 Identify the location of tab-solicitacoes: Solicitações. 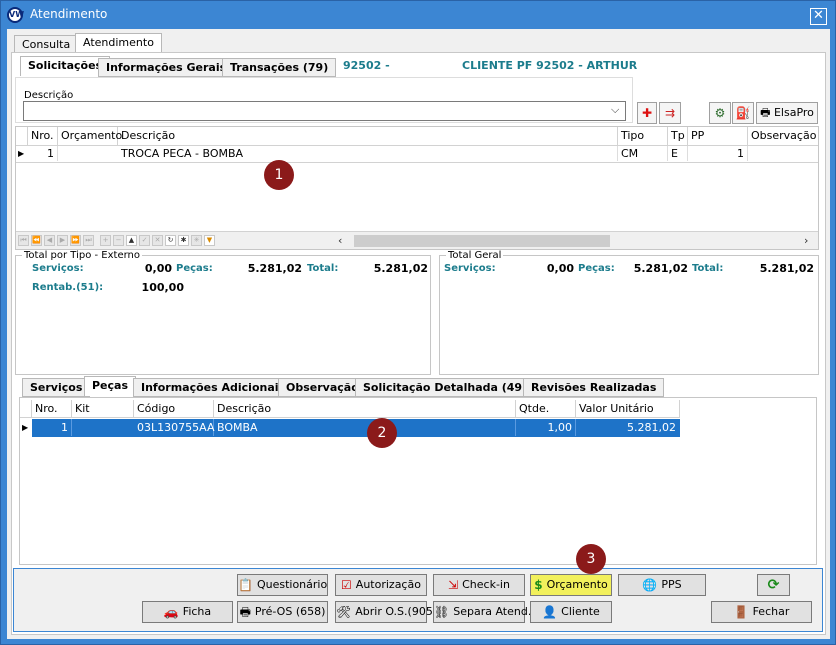
(65, 66).